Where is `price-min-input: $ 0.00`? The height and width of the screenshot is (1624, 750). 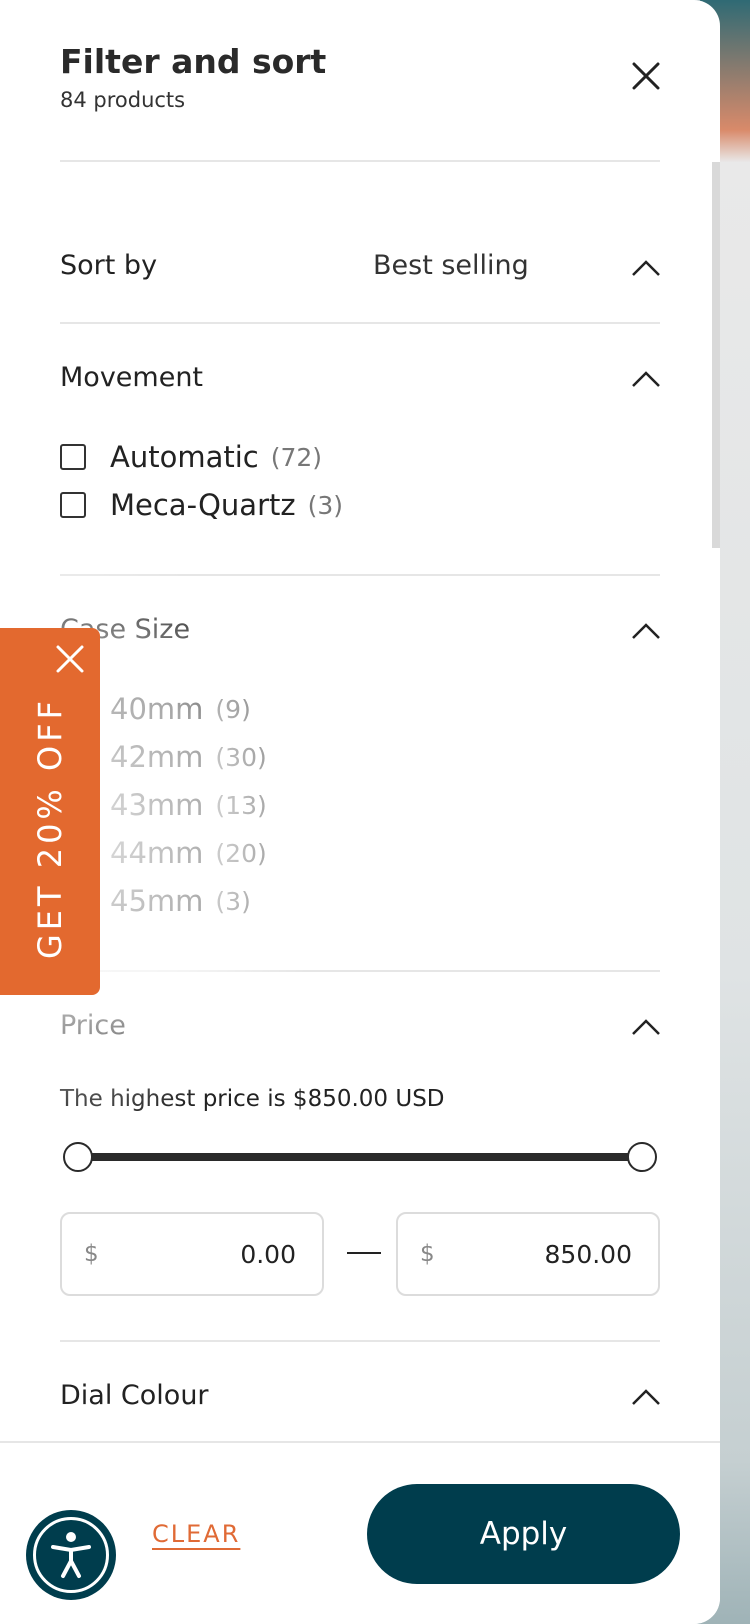 price-min-input: $ 0.00 is located at coordinates (192, 1254).